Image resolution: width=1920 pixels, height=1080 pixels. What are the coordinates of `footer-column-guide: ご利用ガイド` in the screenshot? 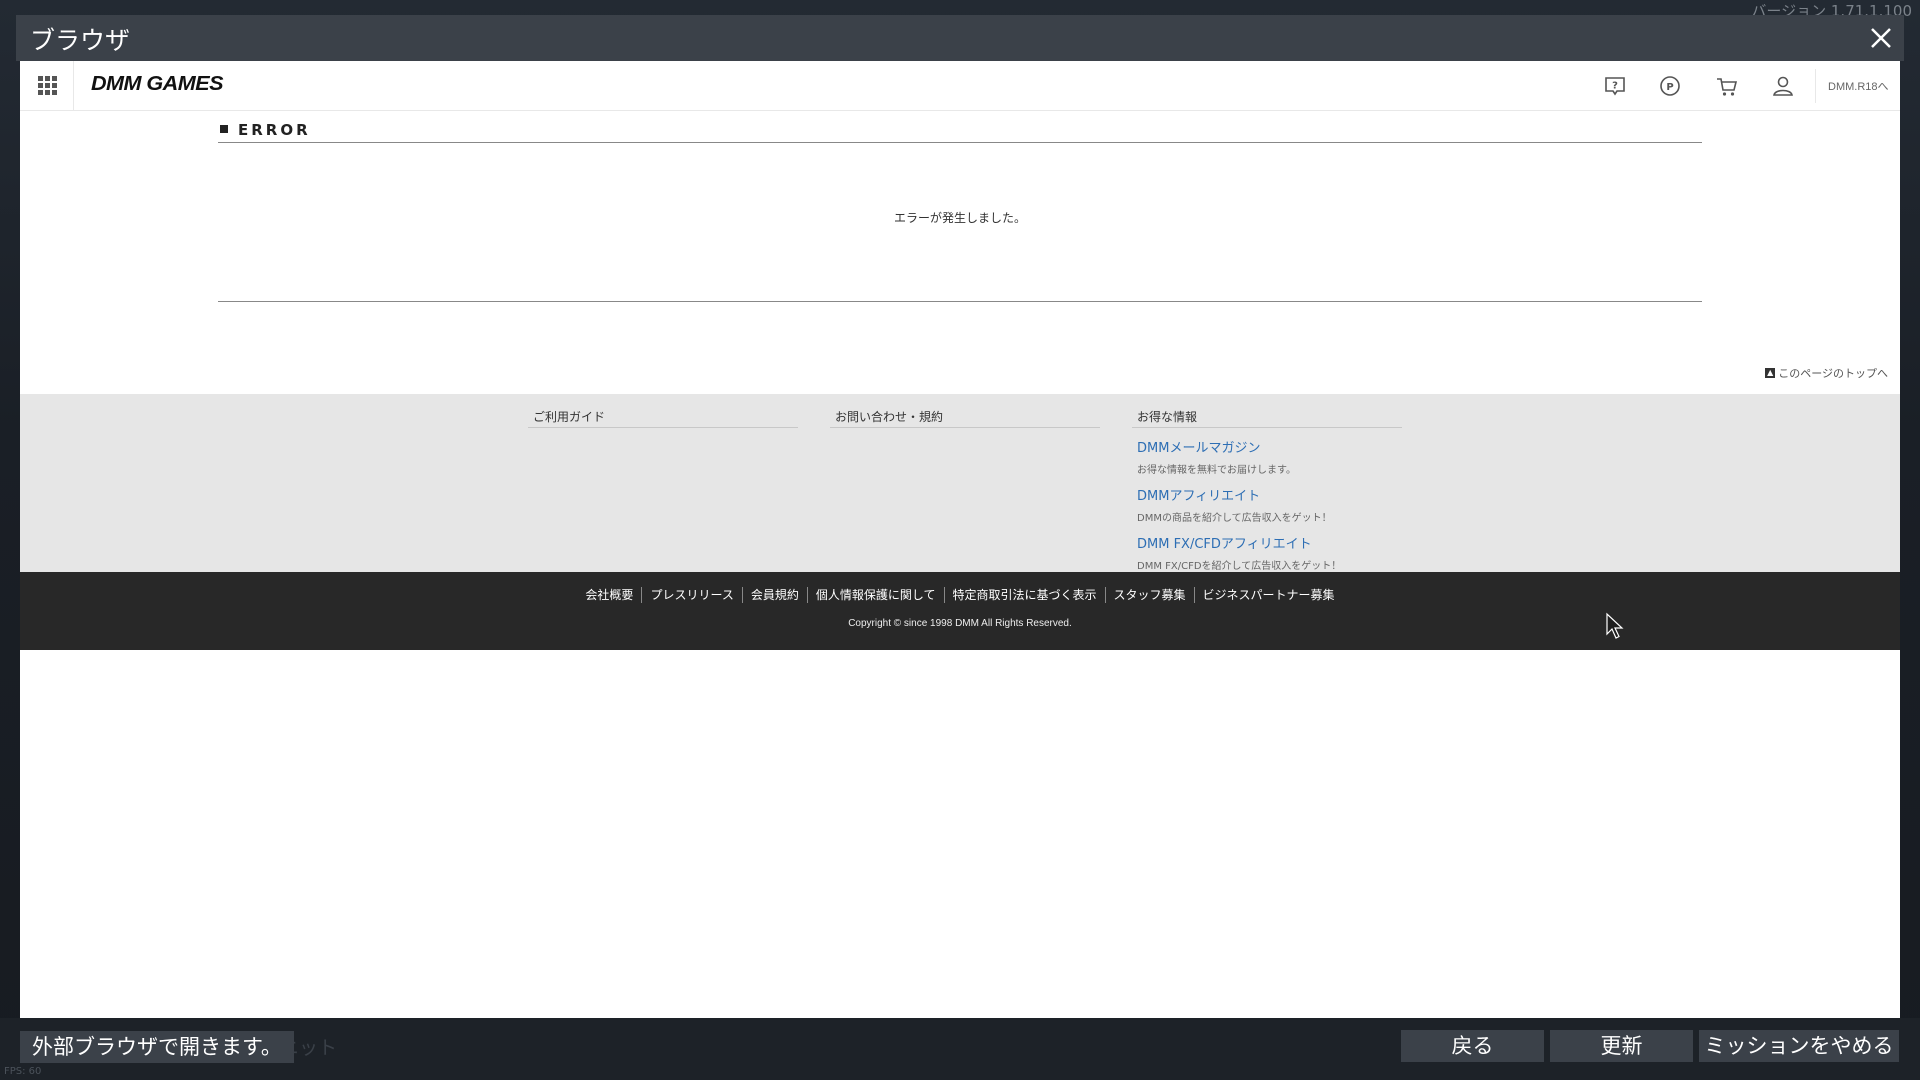 It's located at (663, 418).